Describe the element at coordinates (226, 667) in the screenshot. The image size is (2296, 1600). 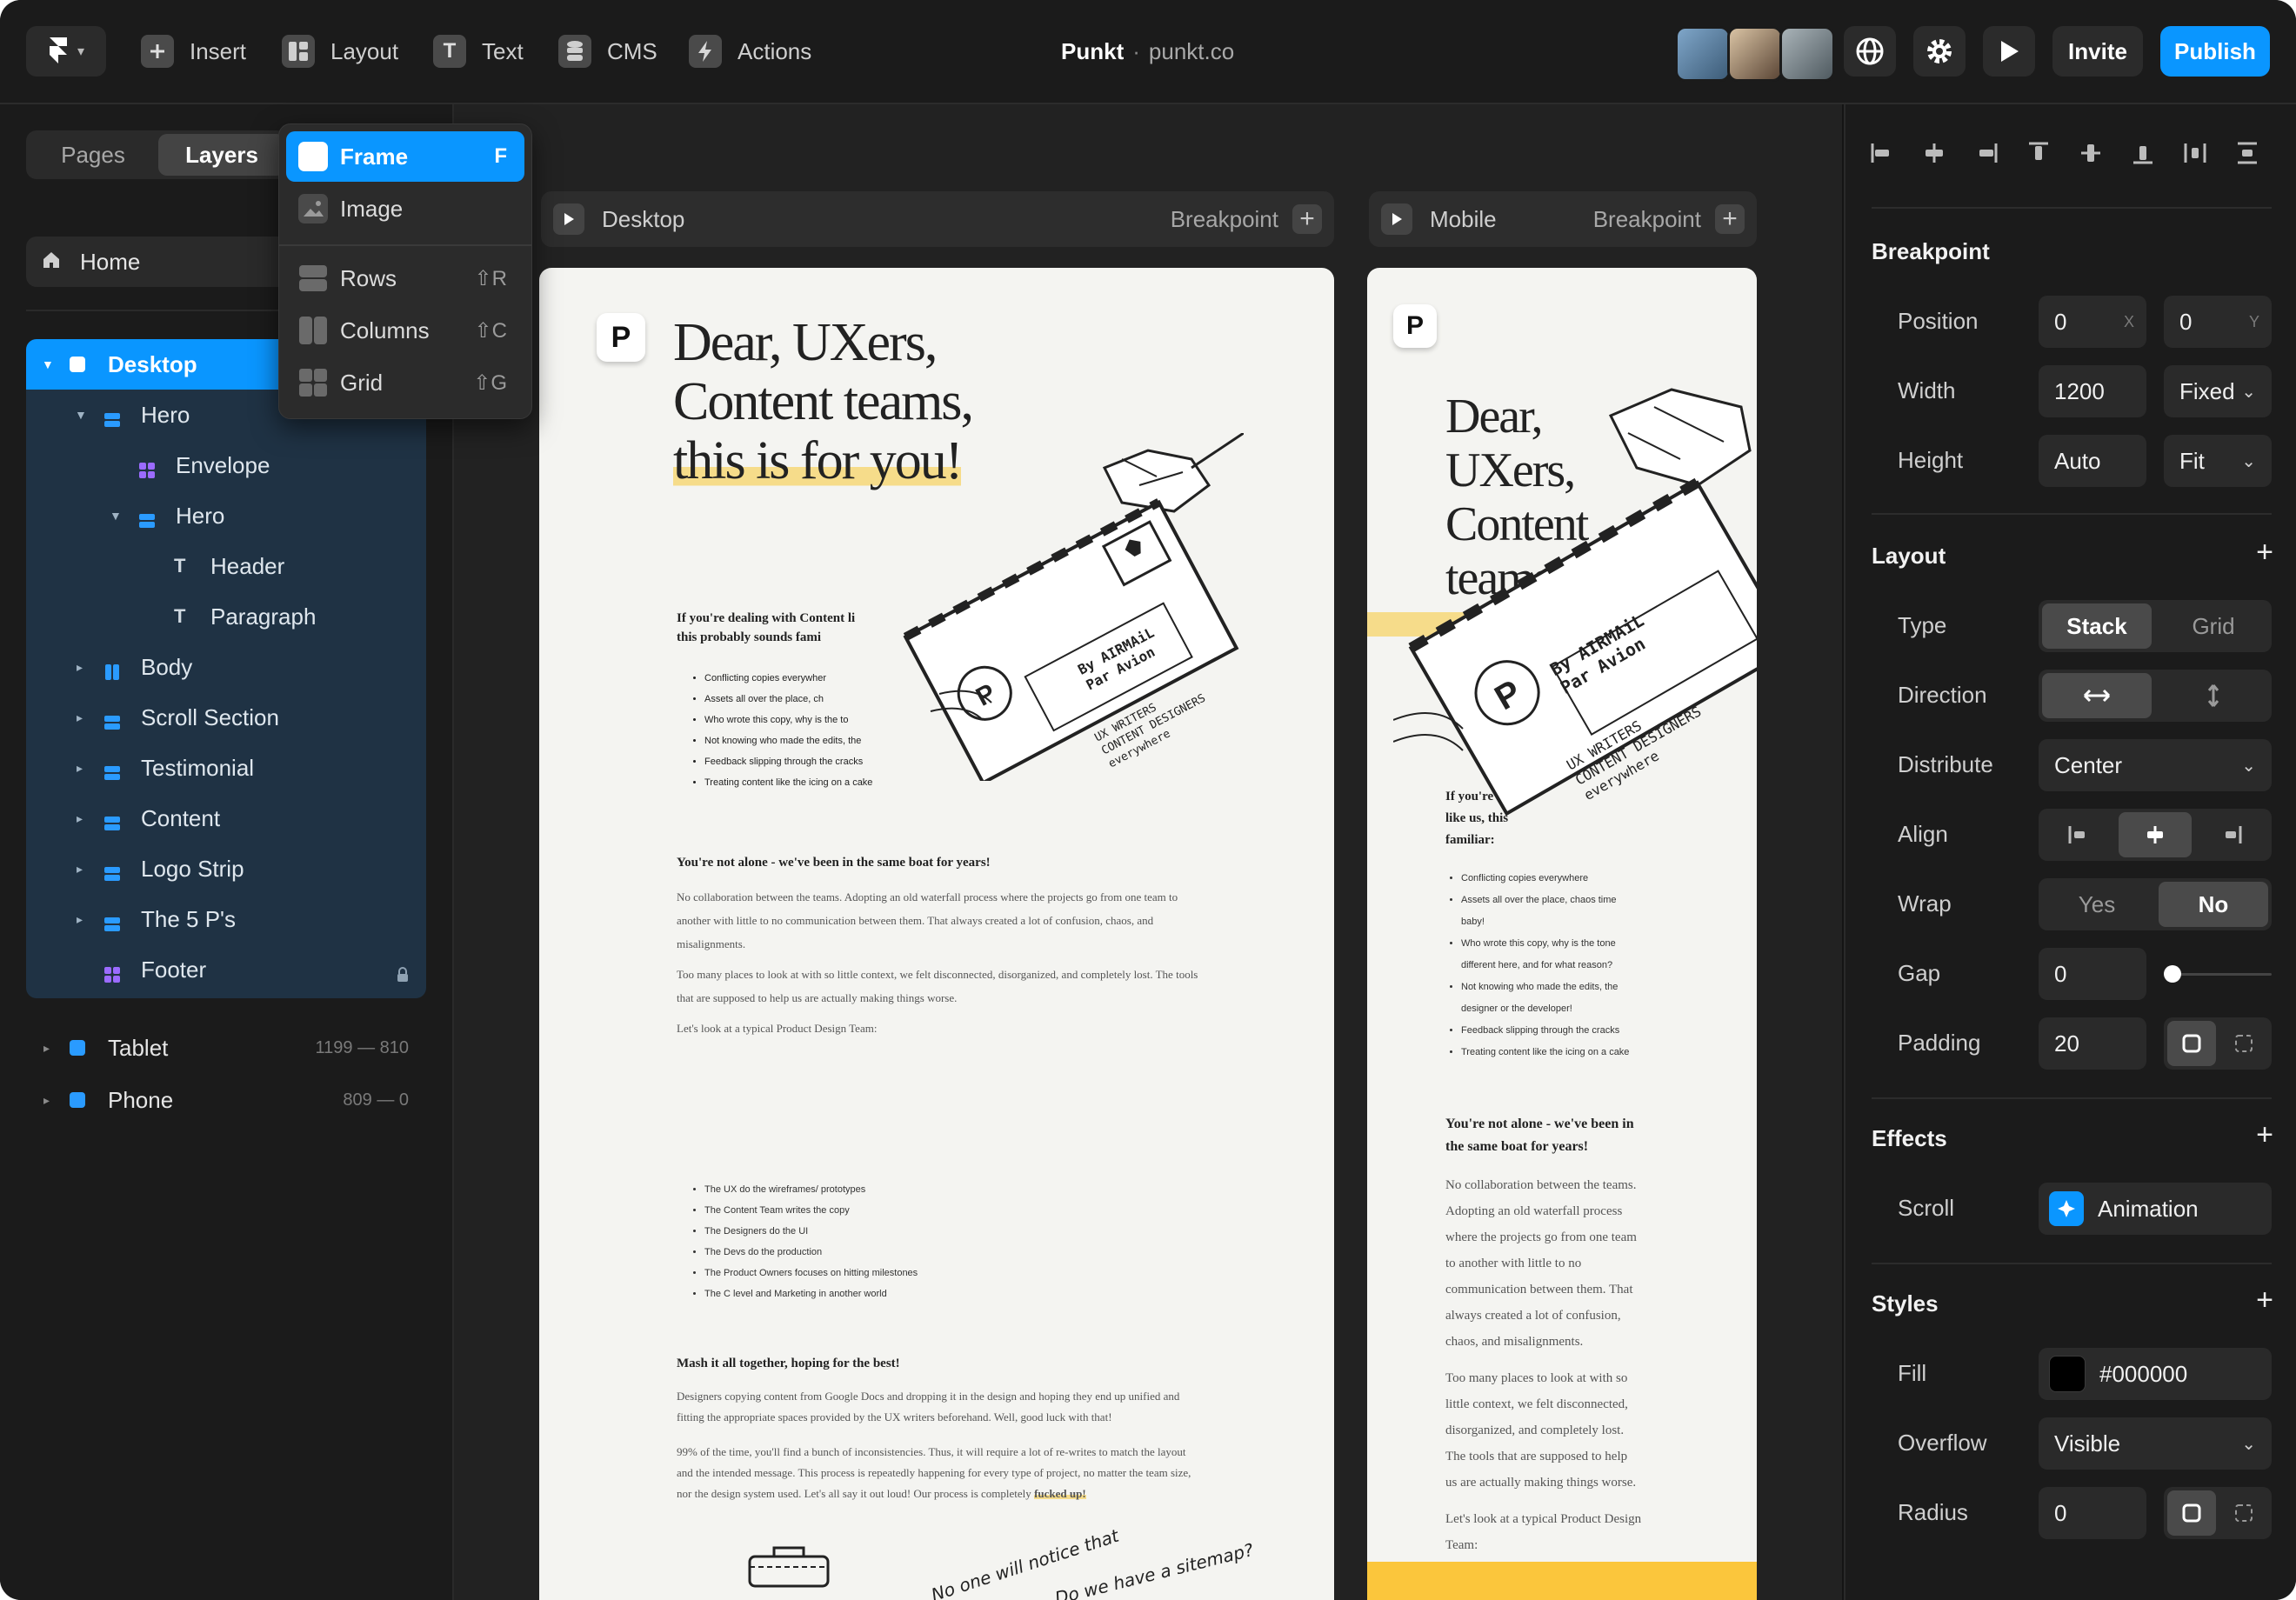
I see `layer-body: ▸ Body` at that location.